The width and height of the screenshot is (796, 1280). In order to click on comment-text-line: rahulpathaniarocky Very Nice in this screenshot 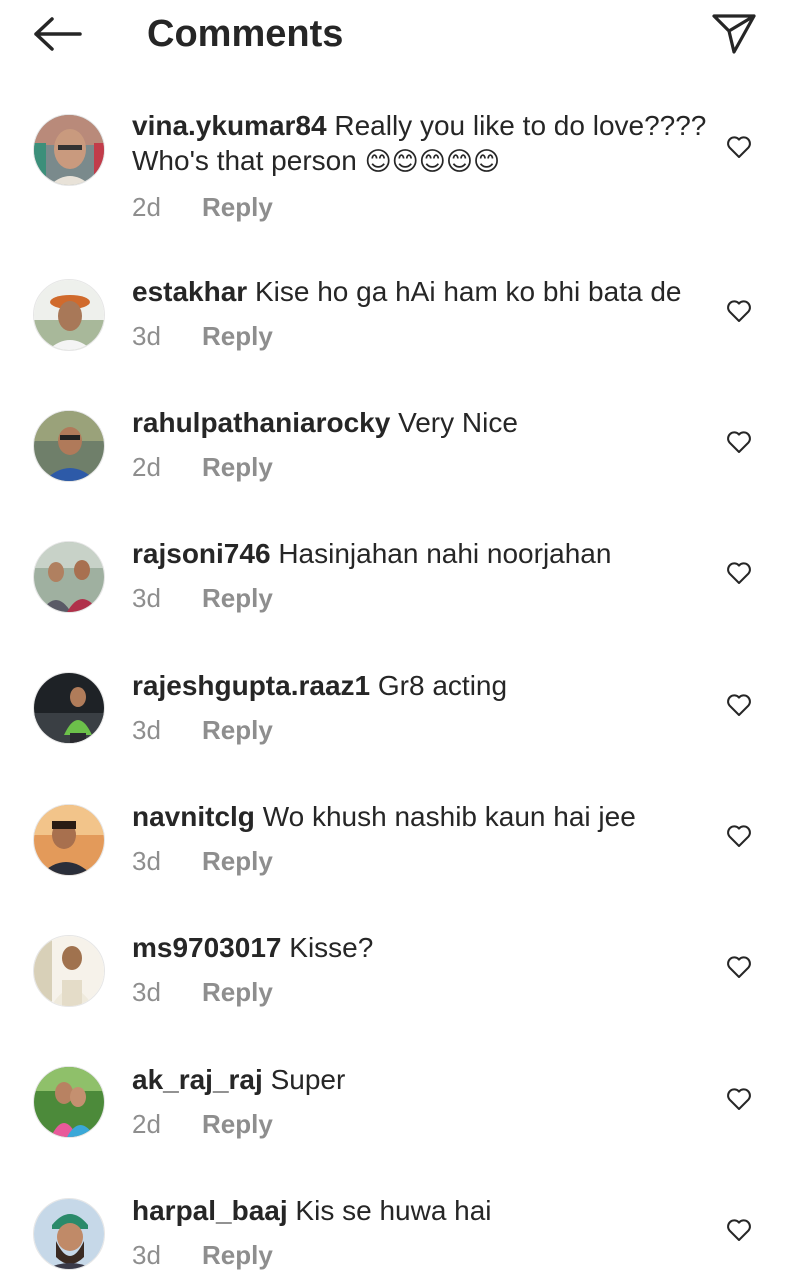, I will do `click(422, 422)`.